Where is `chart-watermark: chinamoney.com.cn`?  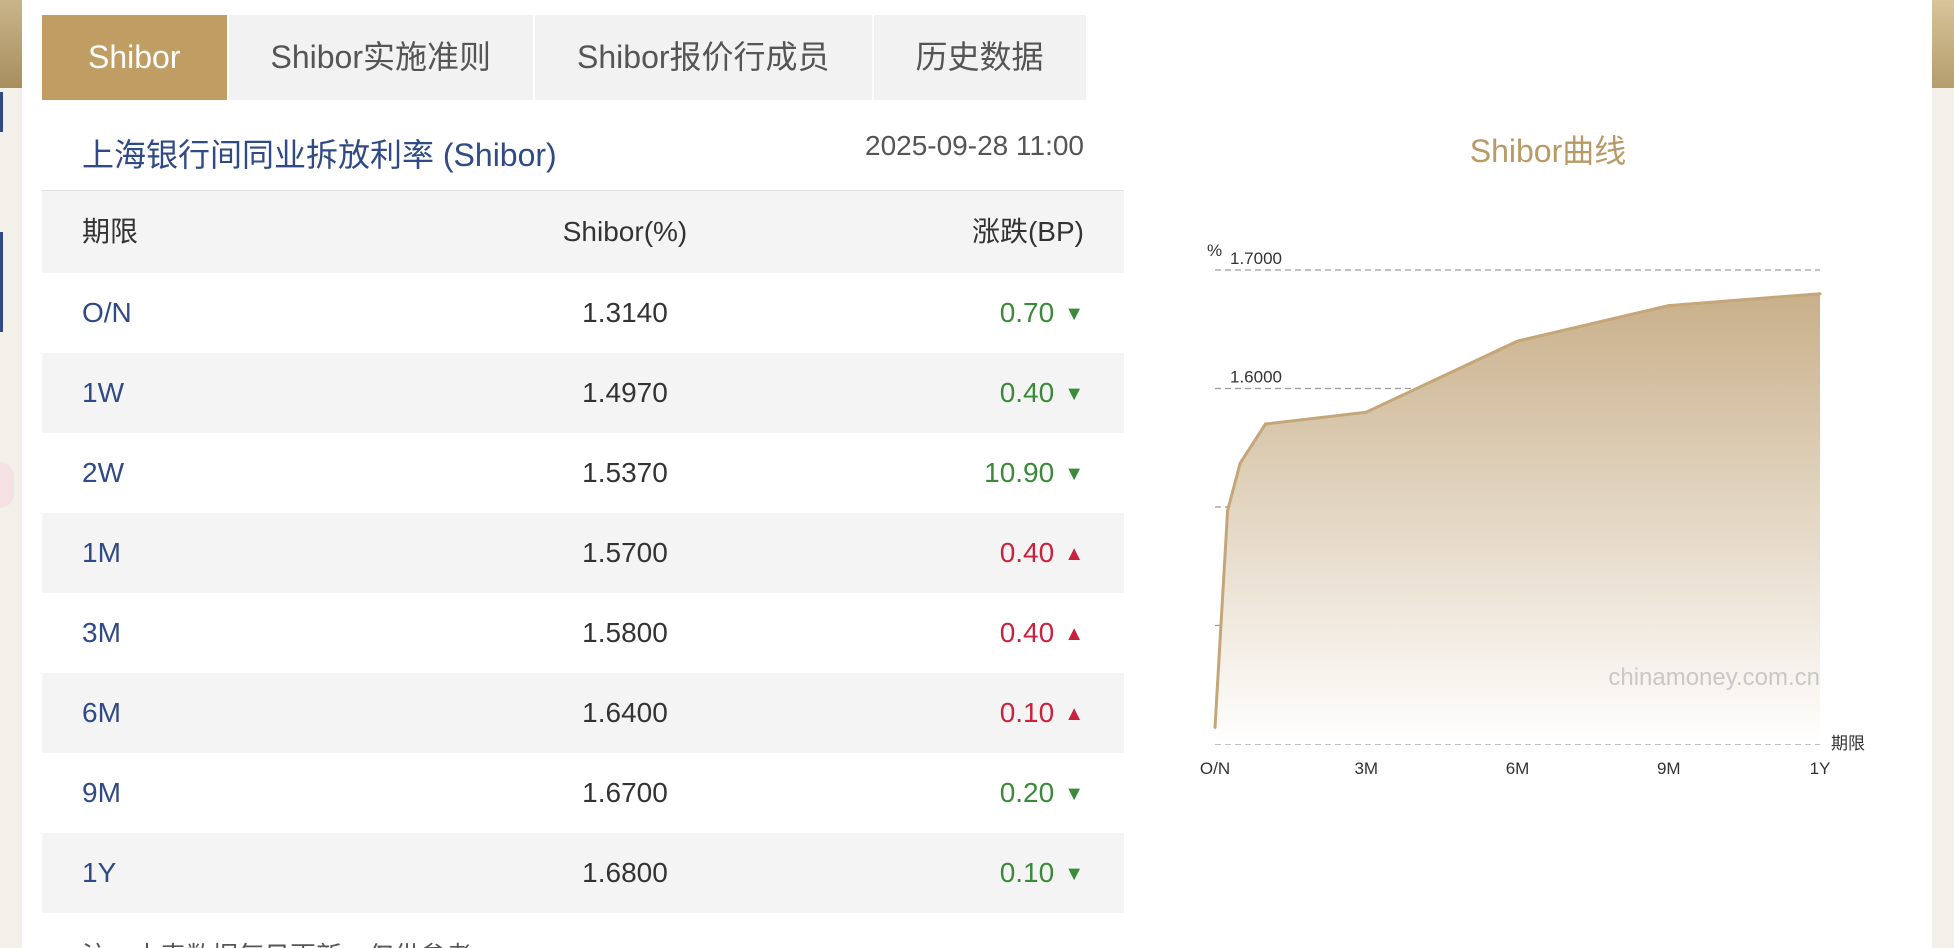 chart-watermark: chinamoney.com.cn is located at coordinates (1714, 677).